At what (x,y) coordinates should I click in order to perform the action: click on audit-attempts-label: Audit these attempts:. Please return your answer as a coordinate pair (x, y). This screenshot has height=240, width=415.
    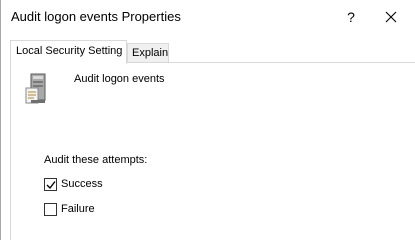
    Looking at the image, I should click on (96, 160).